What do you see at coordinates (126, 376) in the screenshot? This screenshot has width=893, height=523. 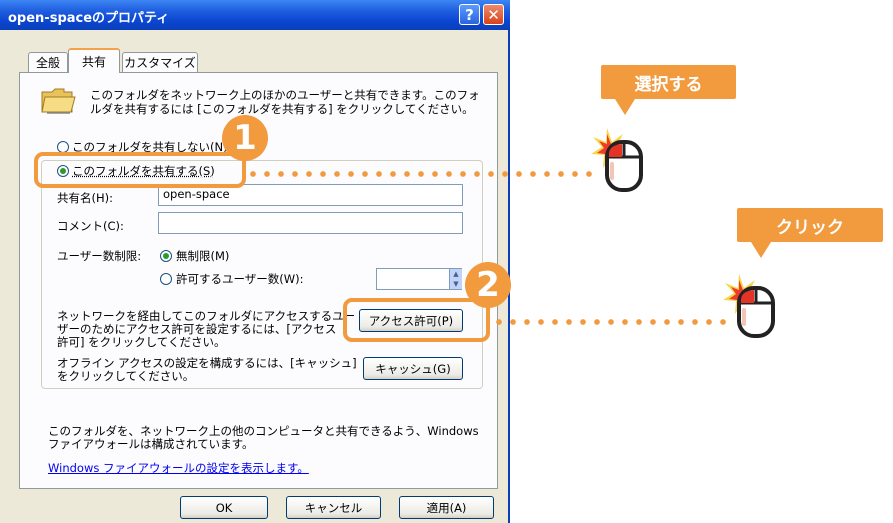 I see `caching-desc-2: をクリックしてください。` at bounding box center [126, 376].